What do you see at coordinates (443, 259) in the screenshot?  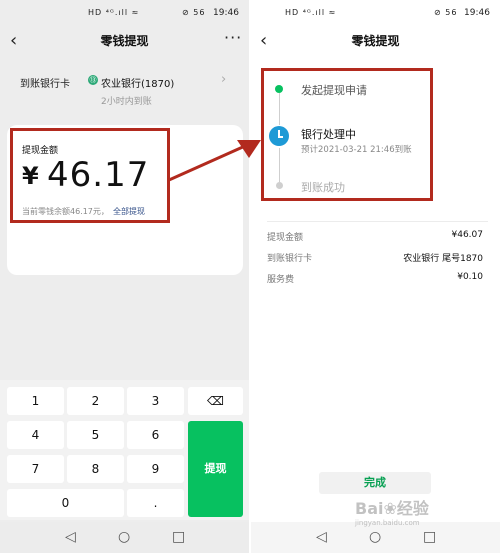 I see `detail-bank-value: 农业银行 尾号1870` at bounding box center [443, 259].